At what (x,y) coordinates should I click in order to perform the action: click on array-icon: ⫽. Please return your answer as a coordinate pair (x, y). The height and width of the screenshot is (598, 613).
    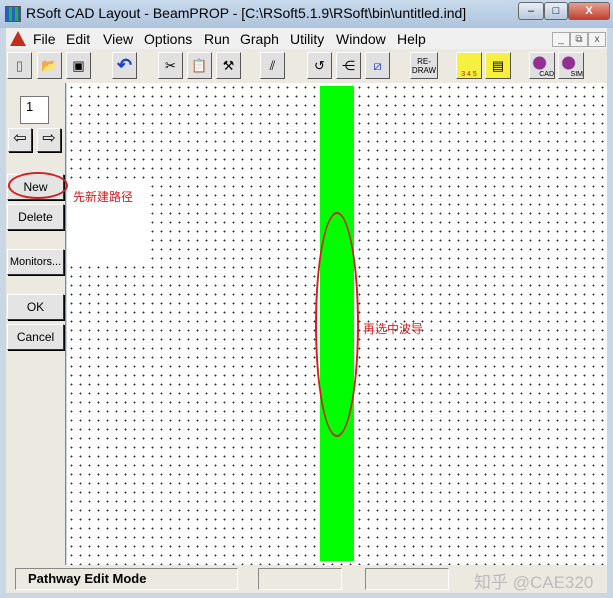
    Looking at the image, I should click on (272, 65).